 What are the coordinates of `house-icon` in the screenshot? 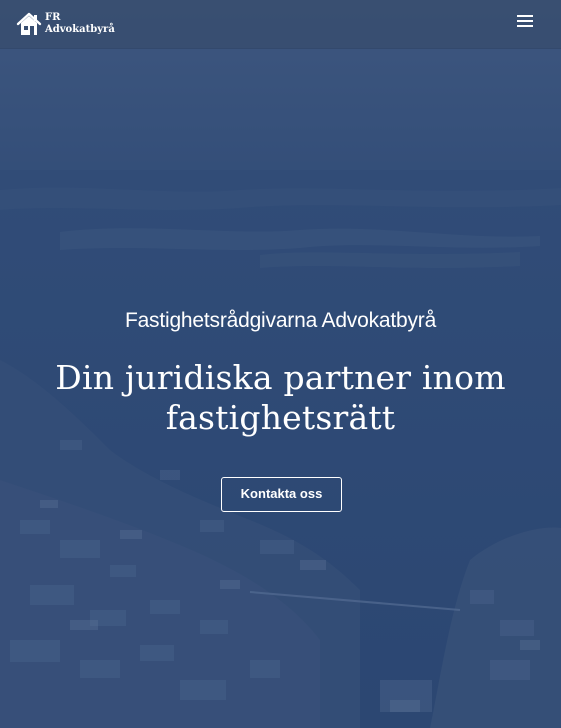 It's located at (29, 23).